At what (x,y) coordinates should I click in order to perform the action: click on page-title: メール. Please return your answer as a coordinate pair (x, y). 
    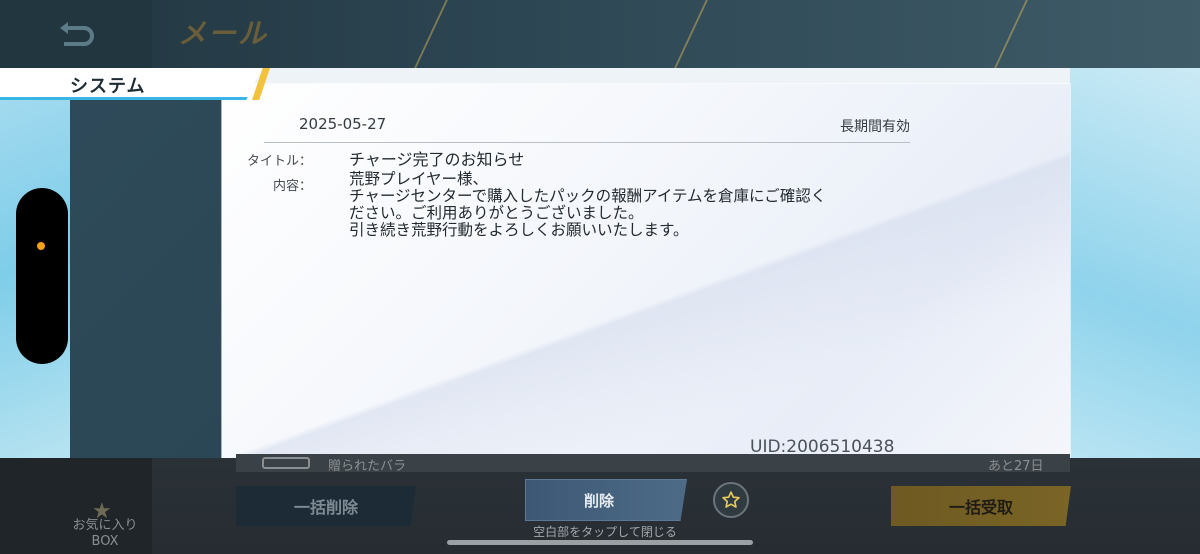
    Looking at the image, I should click on (223, 33).